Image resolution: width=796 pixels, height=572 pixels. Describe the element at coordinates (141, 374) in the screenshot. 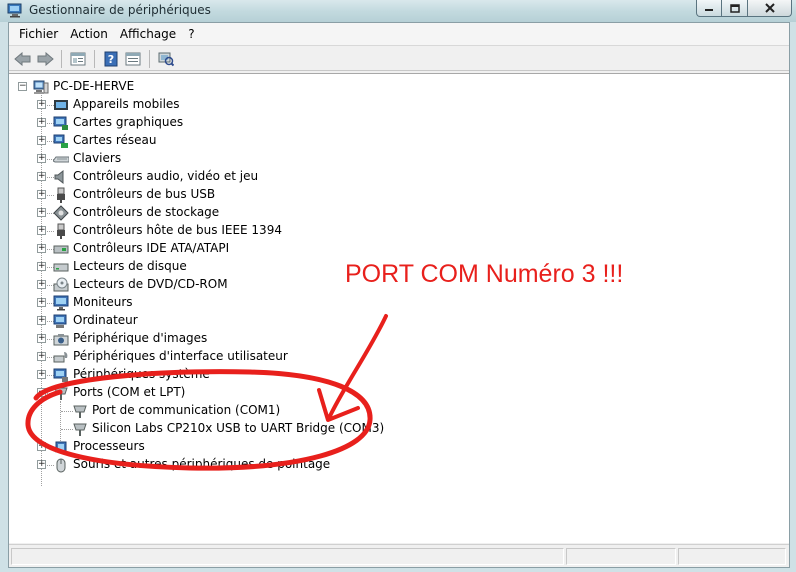

I see `tree-item-label: Périphériques système` at that location.